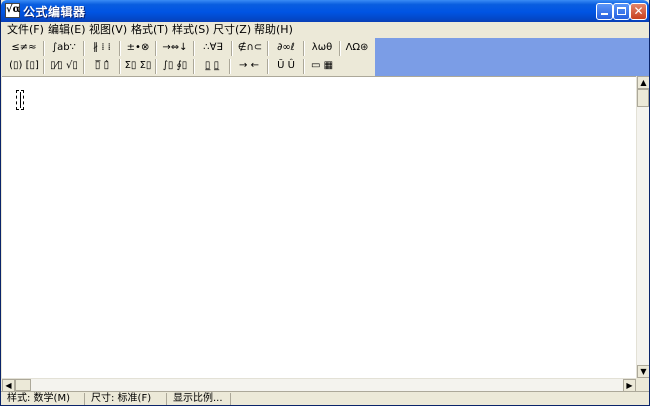 The height and width of the screenshot is (406, 650). What do you see at coordinates (286, 66) in the screenshot?
I see `product-set-theory-templates-button: Ū Û` at bounding box center [286, 66].